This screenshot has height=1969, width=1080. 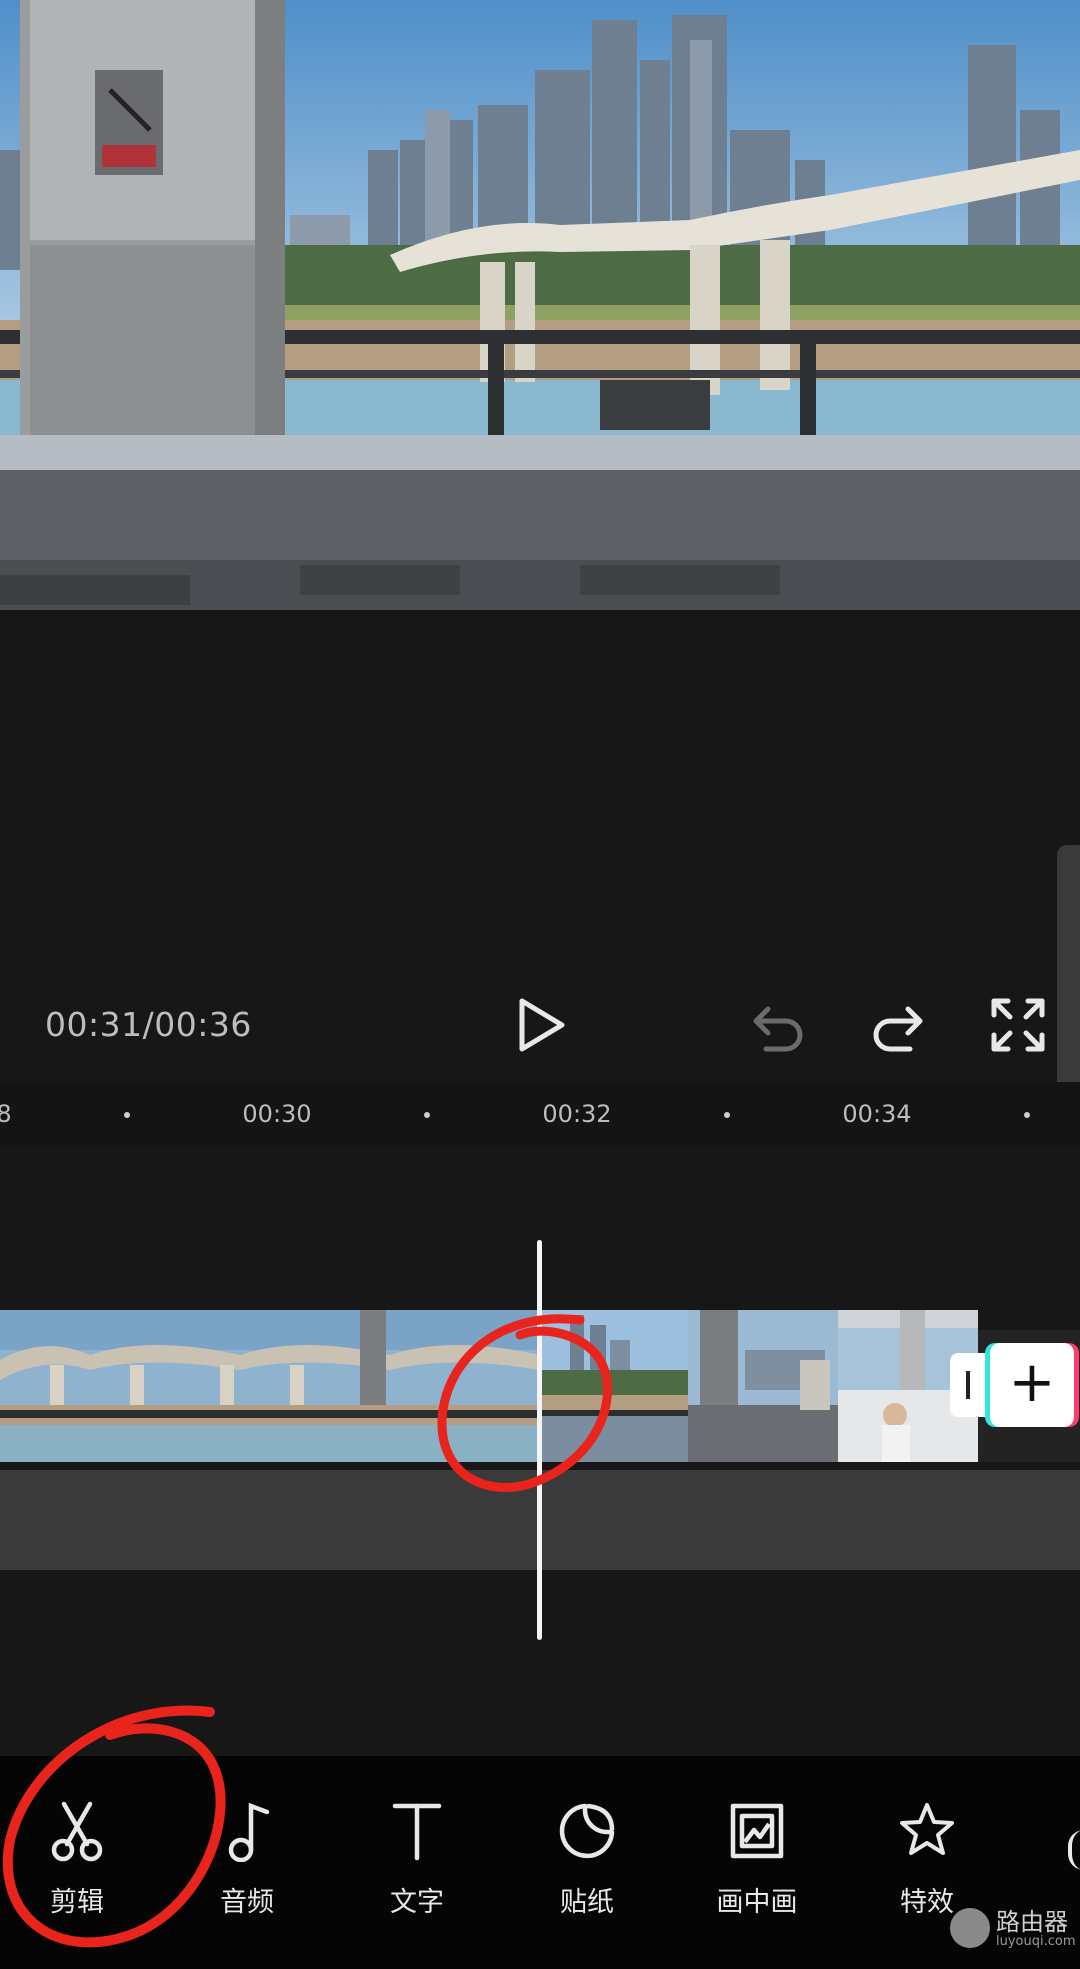 I want to click on redo-icon, so click(x=898, y=1029).